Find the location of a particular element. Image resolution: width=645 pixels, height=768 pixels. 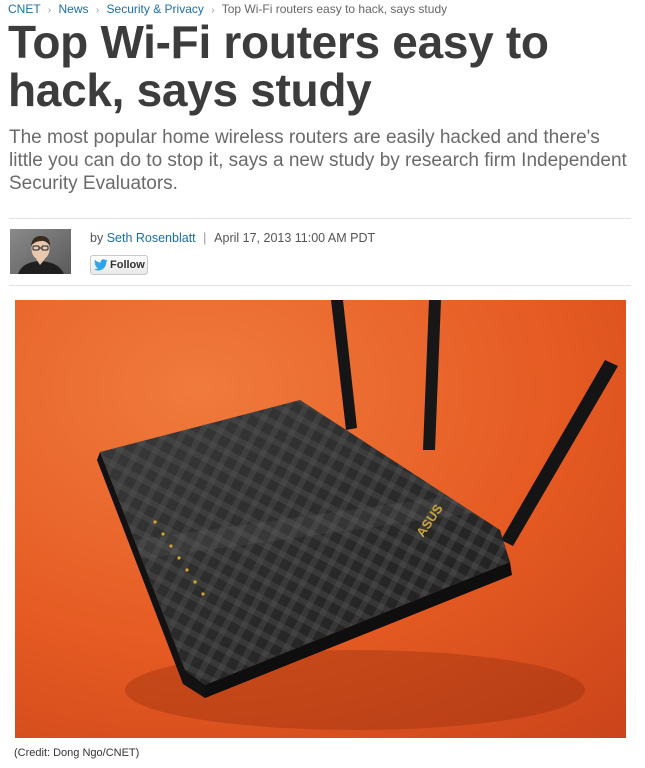

breadcrumb-link-cnet: CNET is located at coordinates (24, 9).